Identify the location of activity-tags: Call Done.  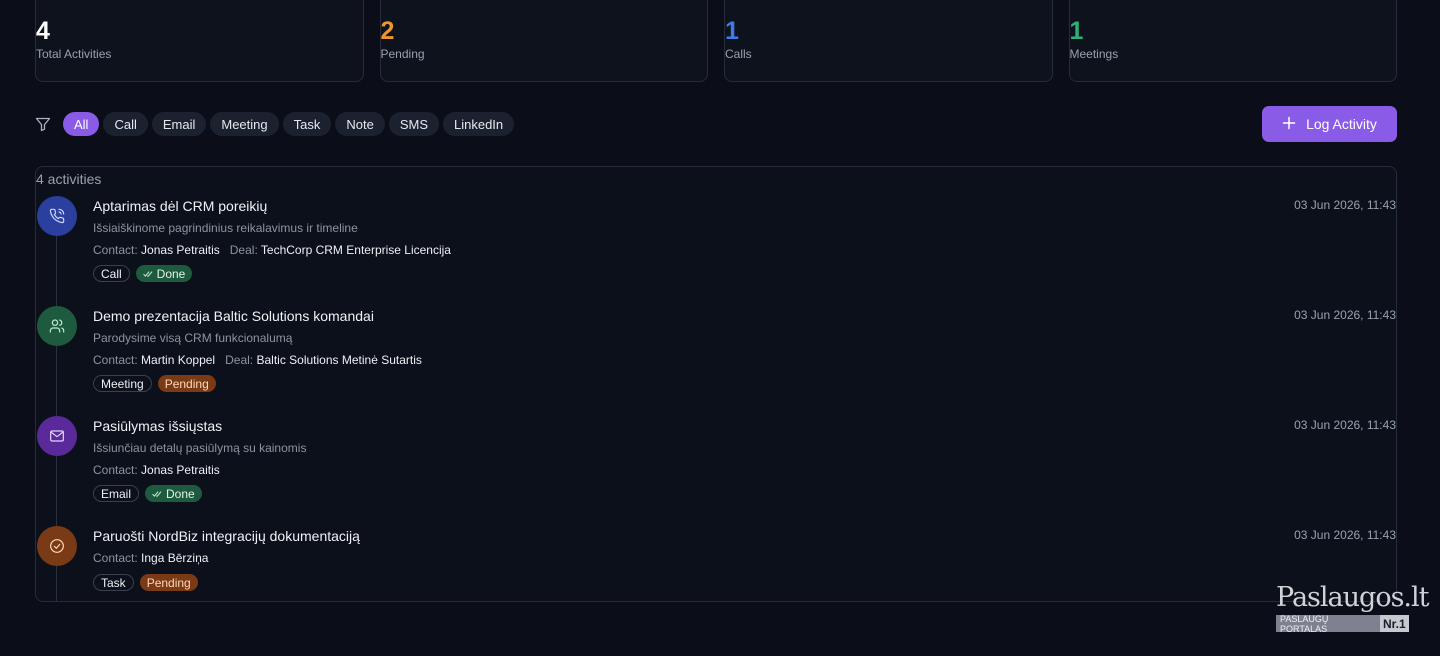
(143, 273).